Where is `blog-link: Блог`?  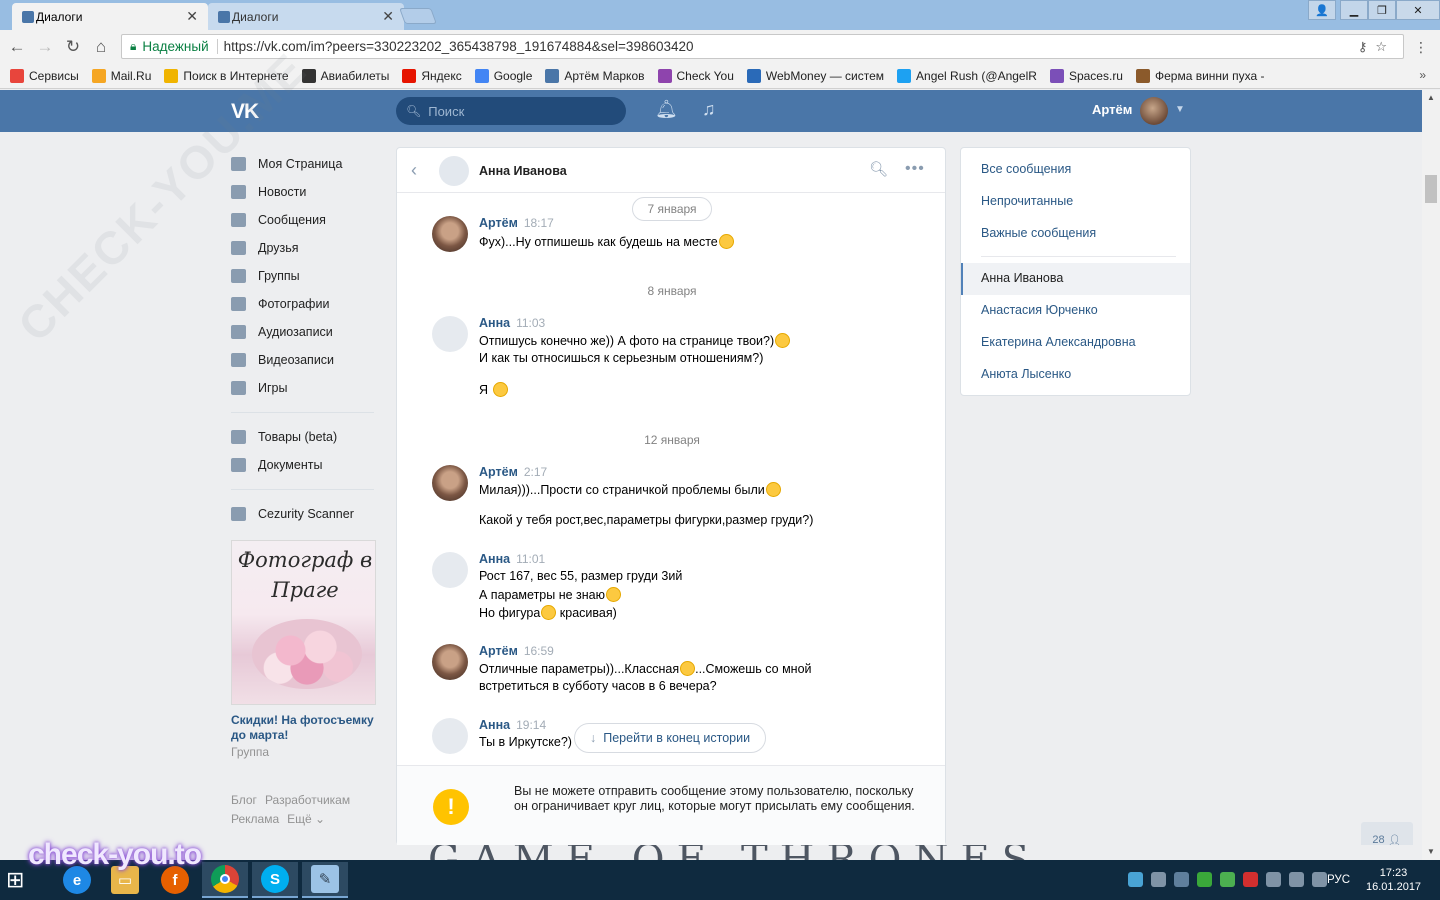 blog-link: Блог is located at coordinates (244, 800).